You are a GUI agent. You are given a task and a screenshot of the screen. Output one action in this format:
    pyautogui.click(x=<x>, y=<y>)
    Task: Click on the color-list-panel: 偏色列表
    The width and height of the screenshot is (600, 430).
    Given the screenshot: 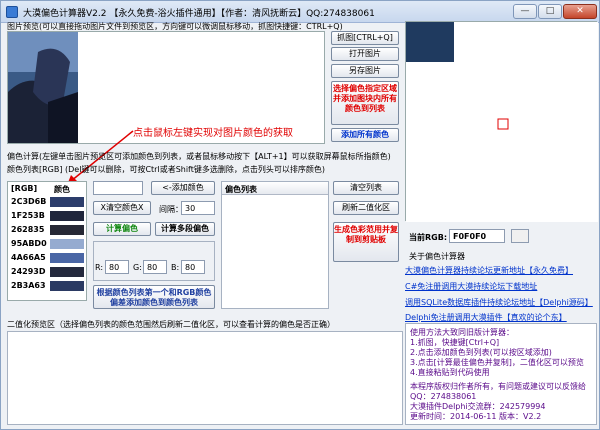 What is the action you would take?
    pyautogui.click(x=275, y=245)
    